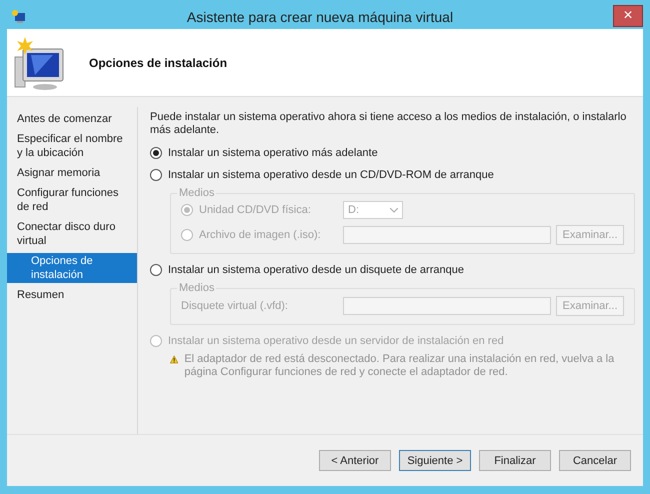  Describe the element at coordinates (260, 235) in the screenshot. I see `field-label: Archivo de imagen (.iso):` at that location.